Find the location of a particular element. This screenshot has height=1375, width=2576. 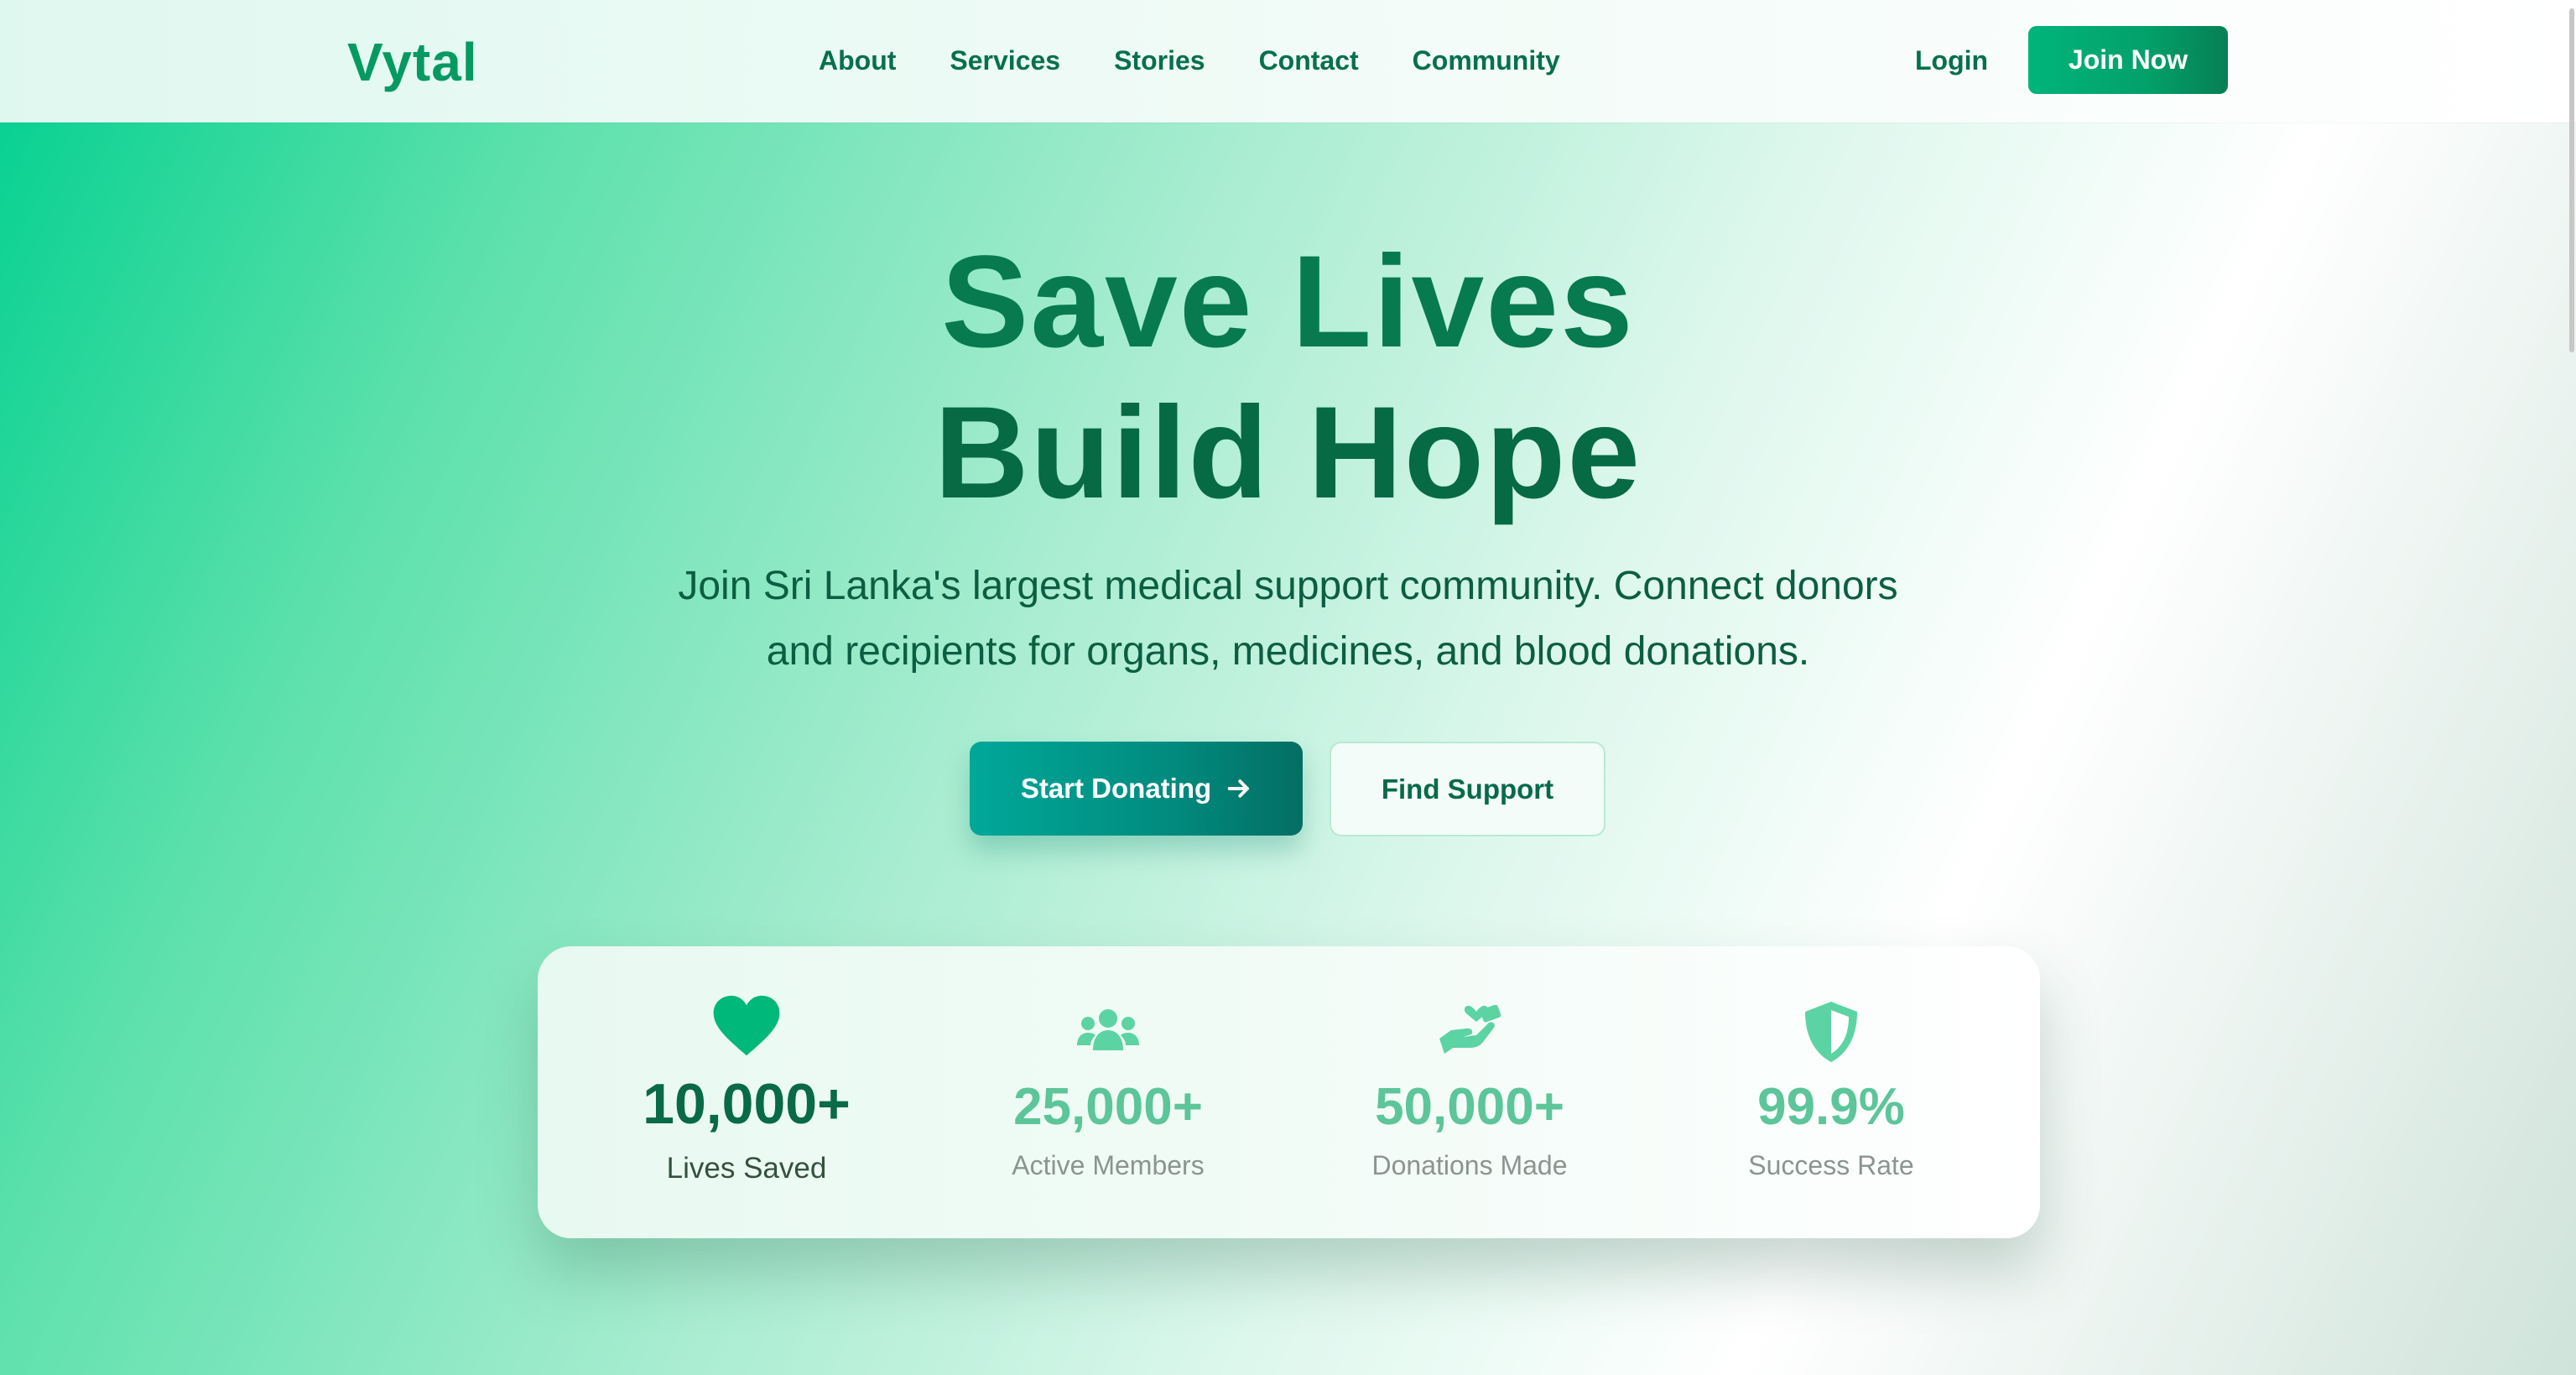

nav-link-services: Services is located at coordinates (1005, 60).